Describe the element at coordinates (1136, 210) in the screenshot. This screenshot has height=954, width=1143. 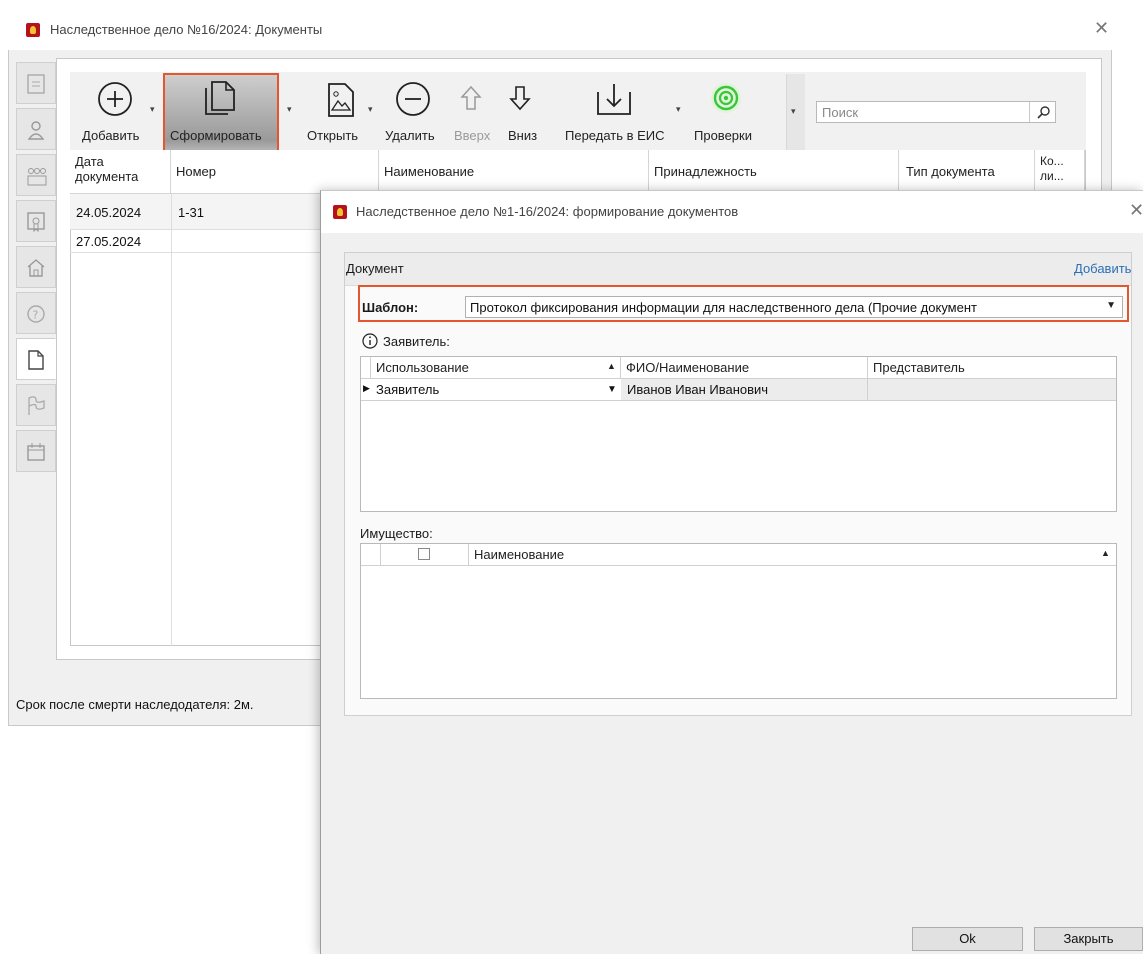
I see `dialog-close-icon: ✕` at that location.